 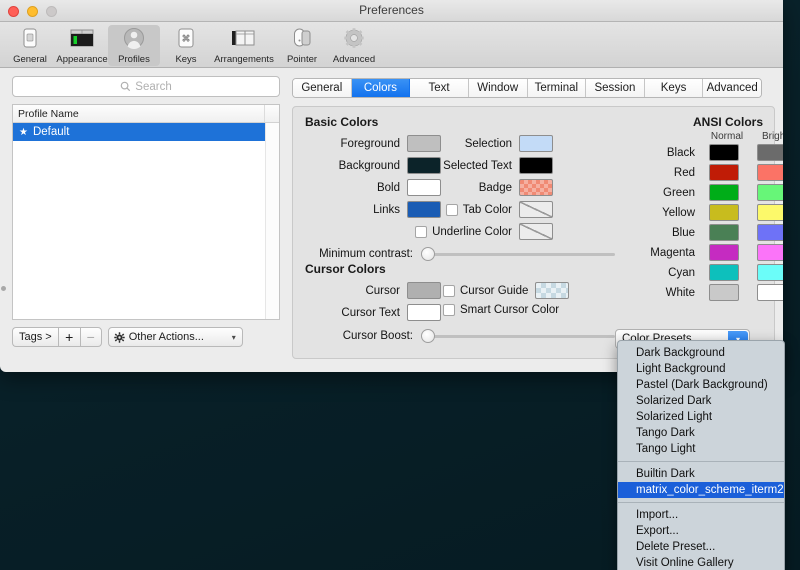 What do you see at coordinates (381, 88) in the screenshot?
I see `tab-colors: Colors` at bounding box center [381, 88].